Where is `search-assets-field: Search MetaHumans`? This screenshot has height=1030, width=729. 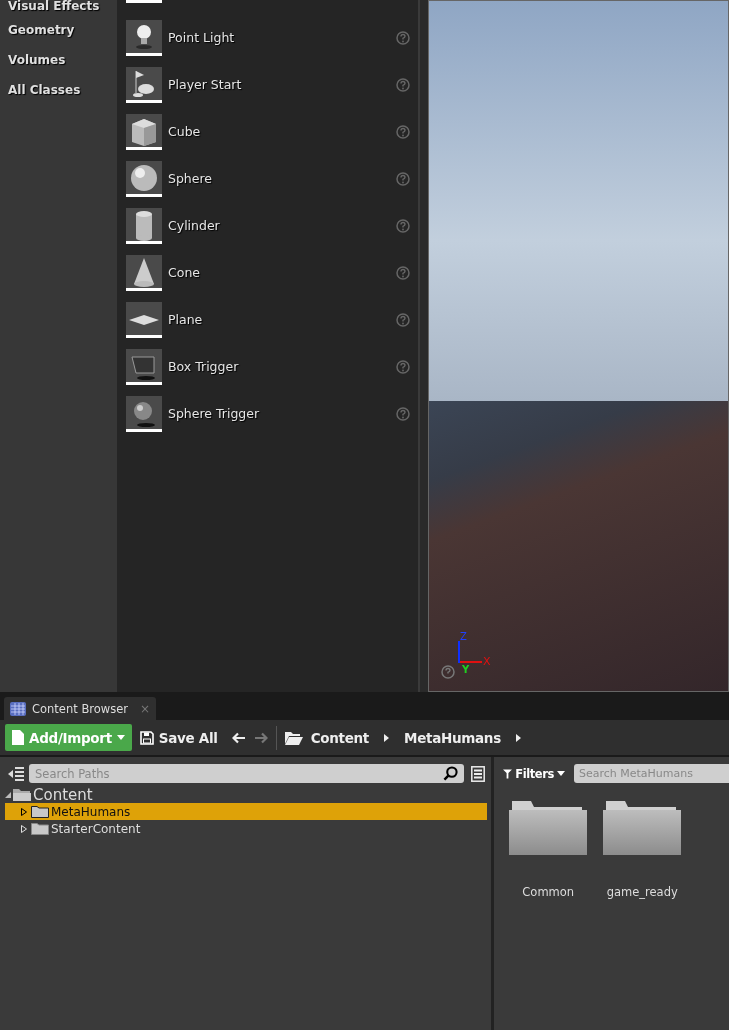
search-assets-field: Search MetaHumans is located at coordinates (651, 773).